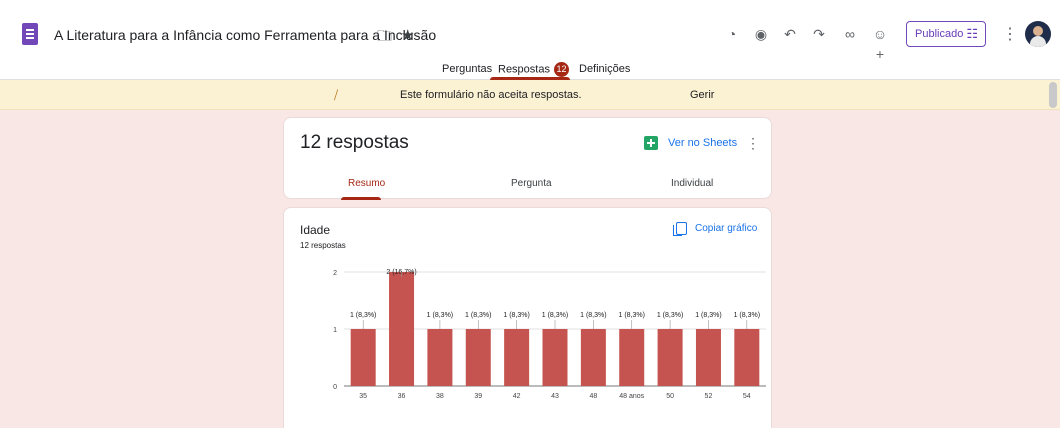  Describe the element at coordinates (561, 69) in the screenshot. I see `responses-count-badge: 12` at that location.